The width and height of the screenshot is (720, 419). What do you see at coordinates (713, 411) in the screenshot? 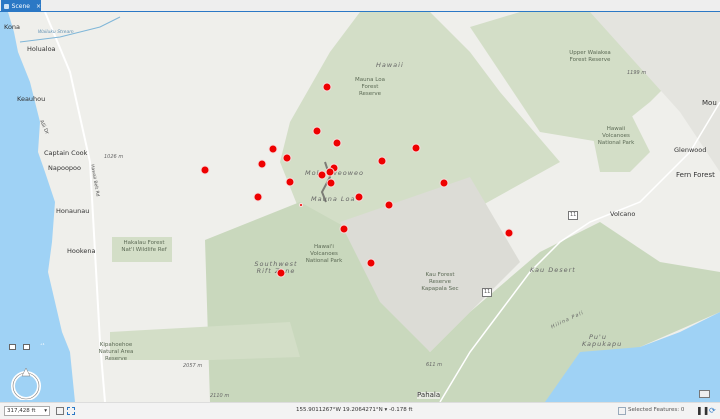
I see `refresh-icon: ⟳` at bounding box center [713, 411].